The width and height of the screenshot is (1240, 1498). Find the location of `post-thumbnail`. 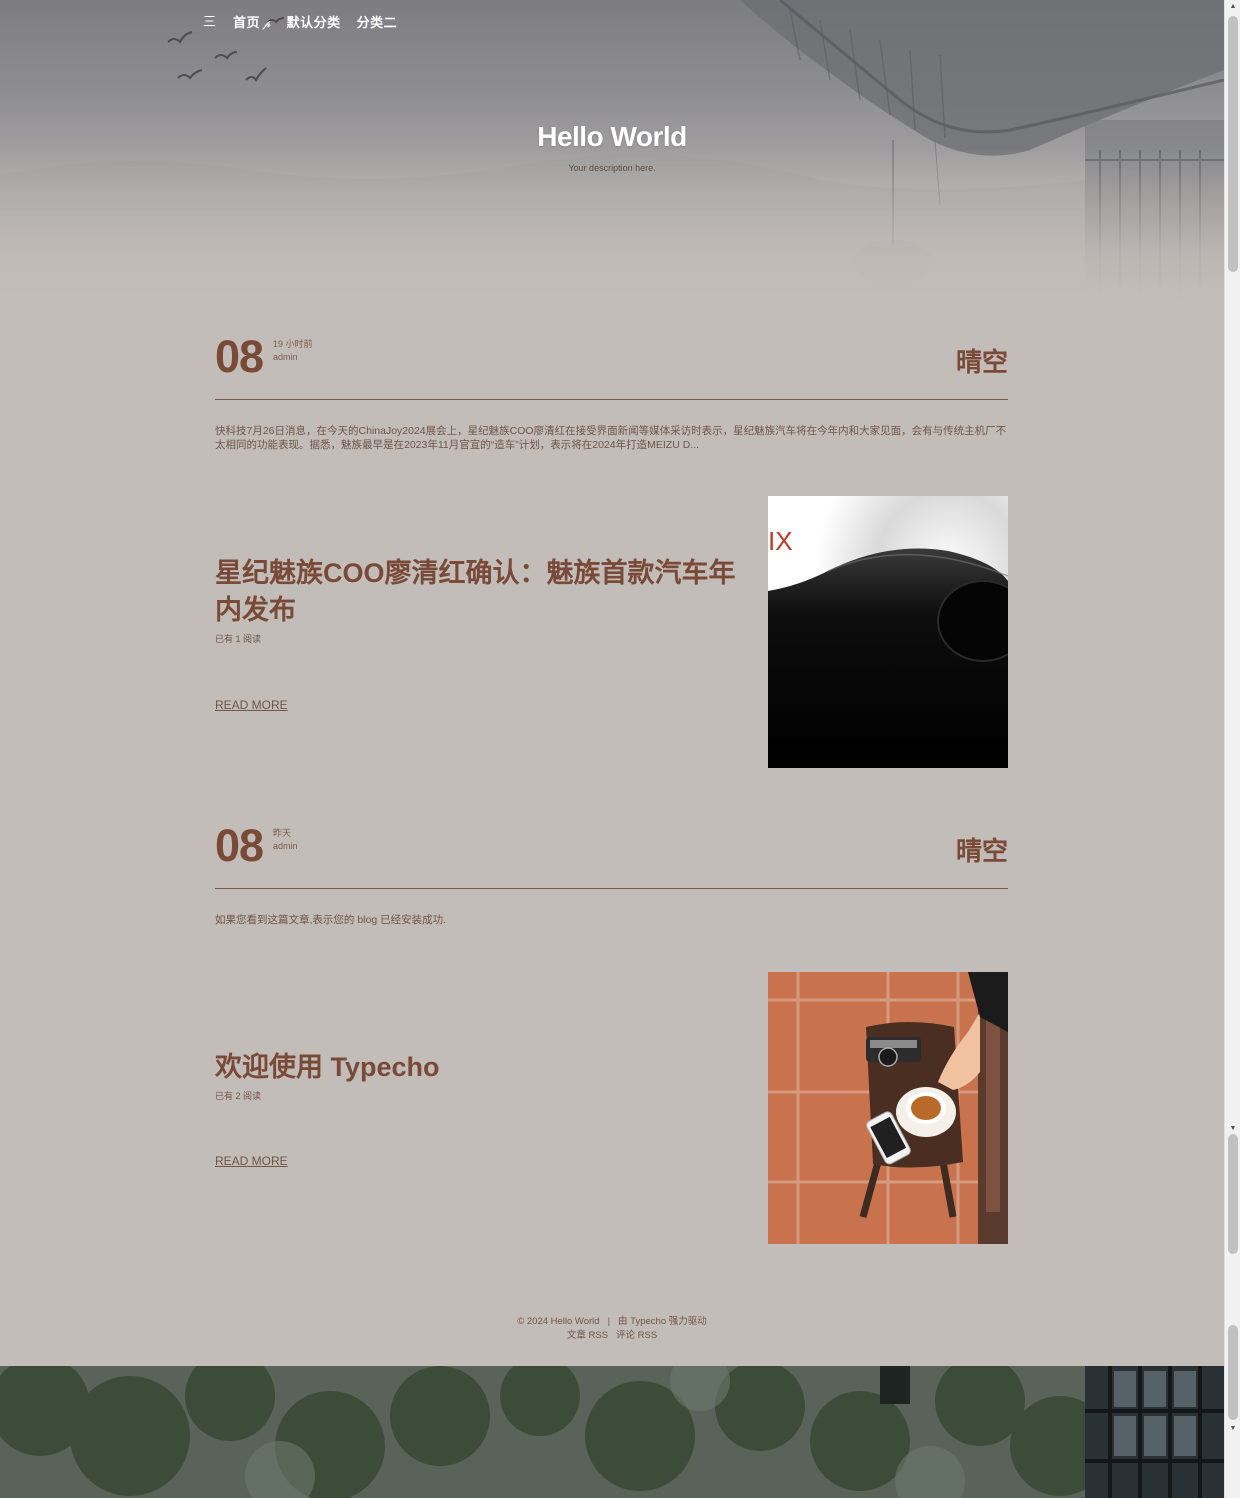

post-thumbnail is located at coordinates (888, 1108).